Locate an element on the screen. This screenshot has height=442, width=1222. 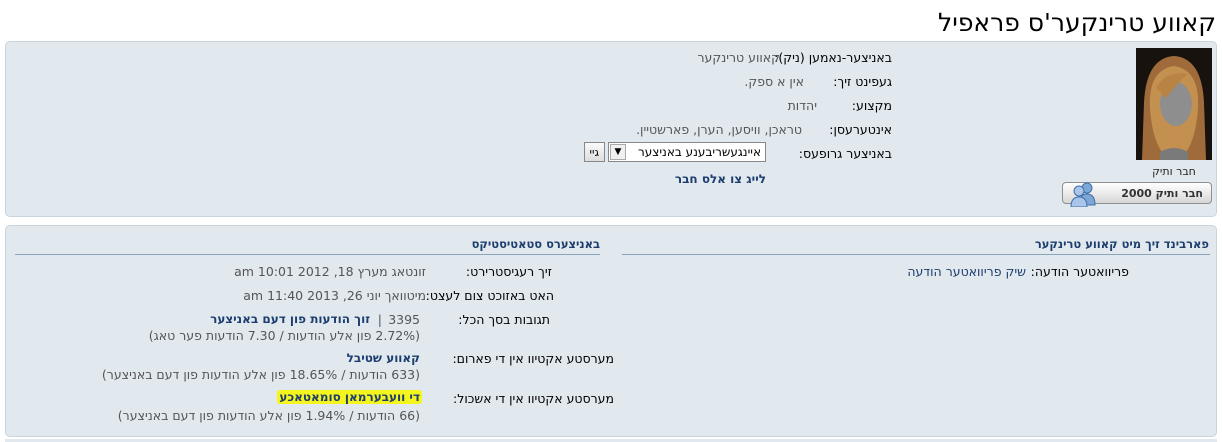
groups-select-row: איינגעשריבענע באניצער ▼ גיי is located at coordinates (674, 152).